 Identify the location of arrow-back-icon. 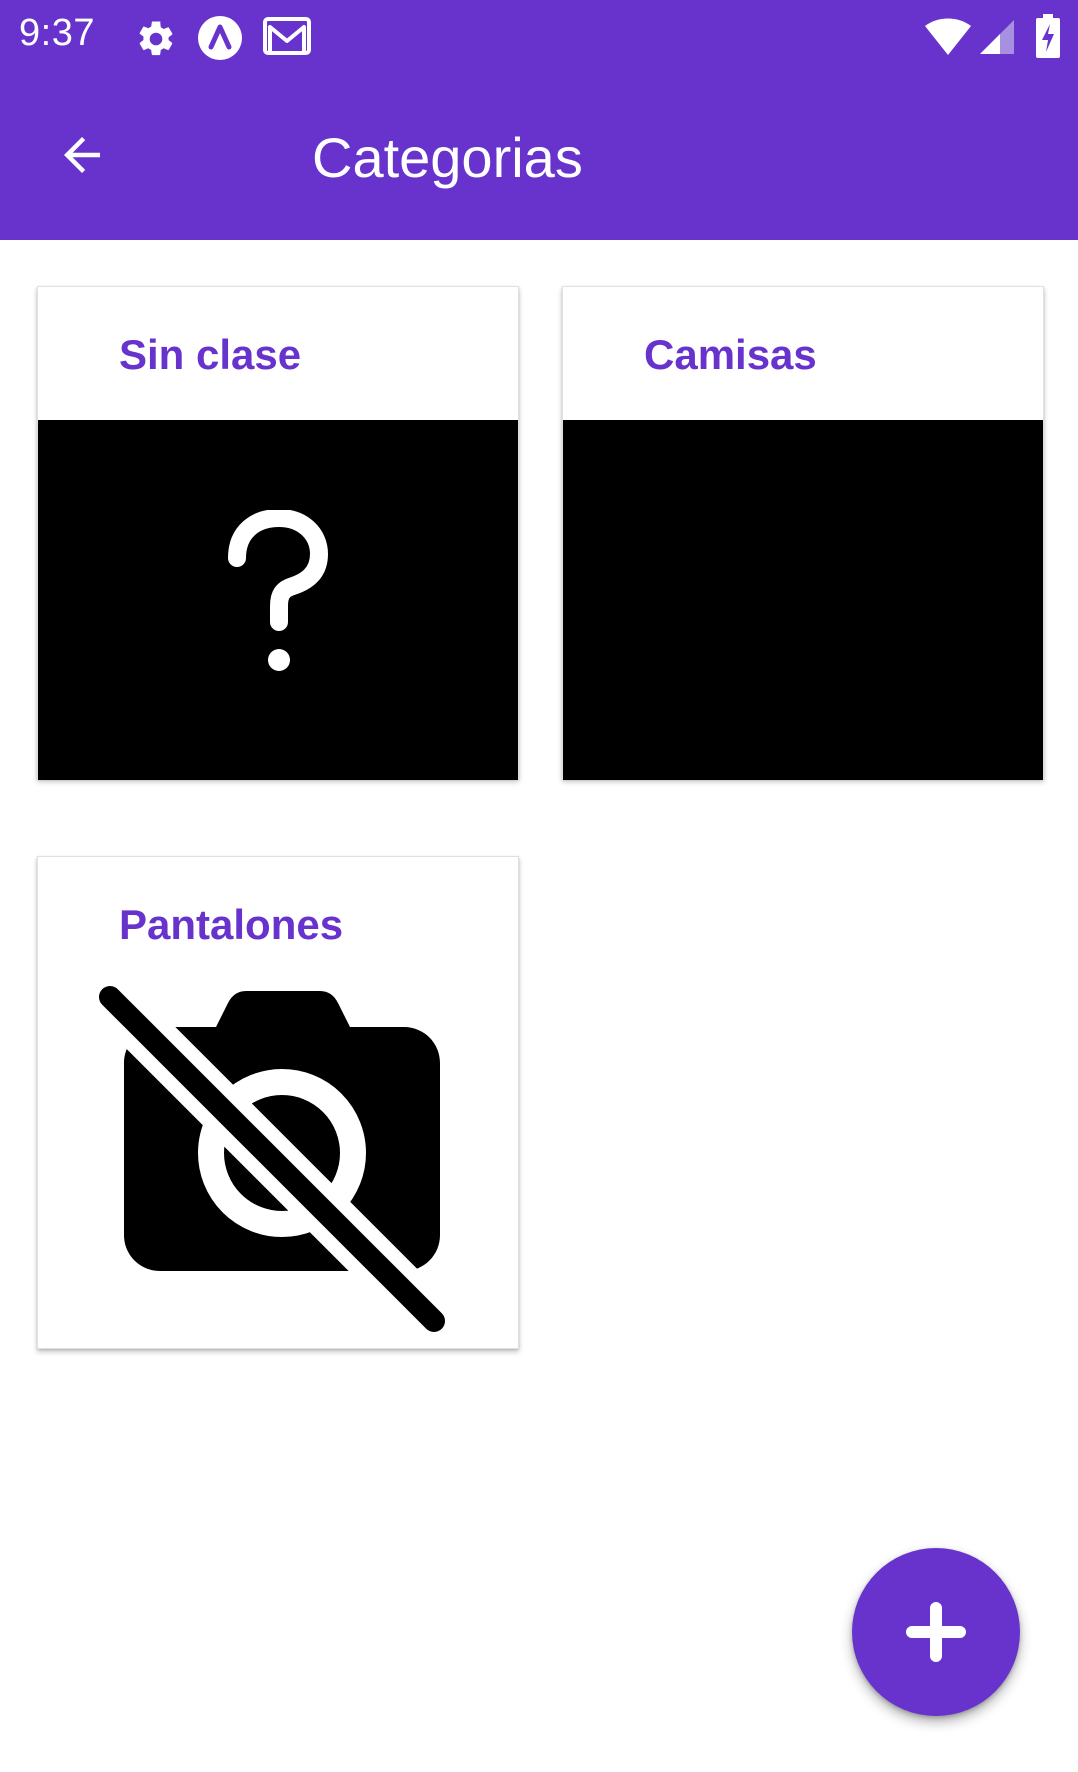
(82, 155).